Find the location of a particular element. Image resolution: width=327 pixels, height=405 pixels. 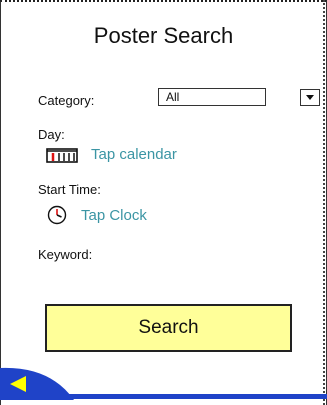

category-label: Category: is located at coordinates (66, 100).